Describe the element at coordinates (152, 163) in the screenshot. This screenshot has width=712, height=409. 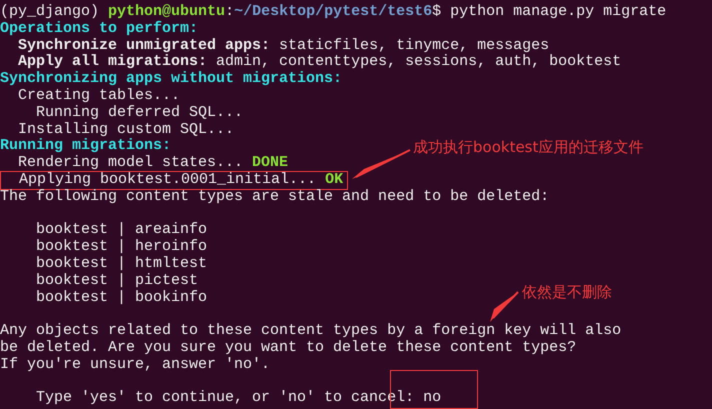
I see `terminal-line: Rendering model states... DONE` at that location.